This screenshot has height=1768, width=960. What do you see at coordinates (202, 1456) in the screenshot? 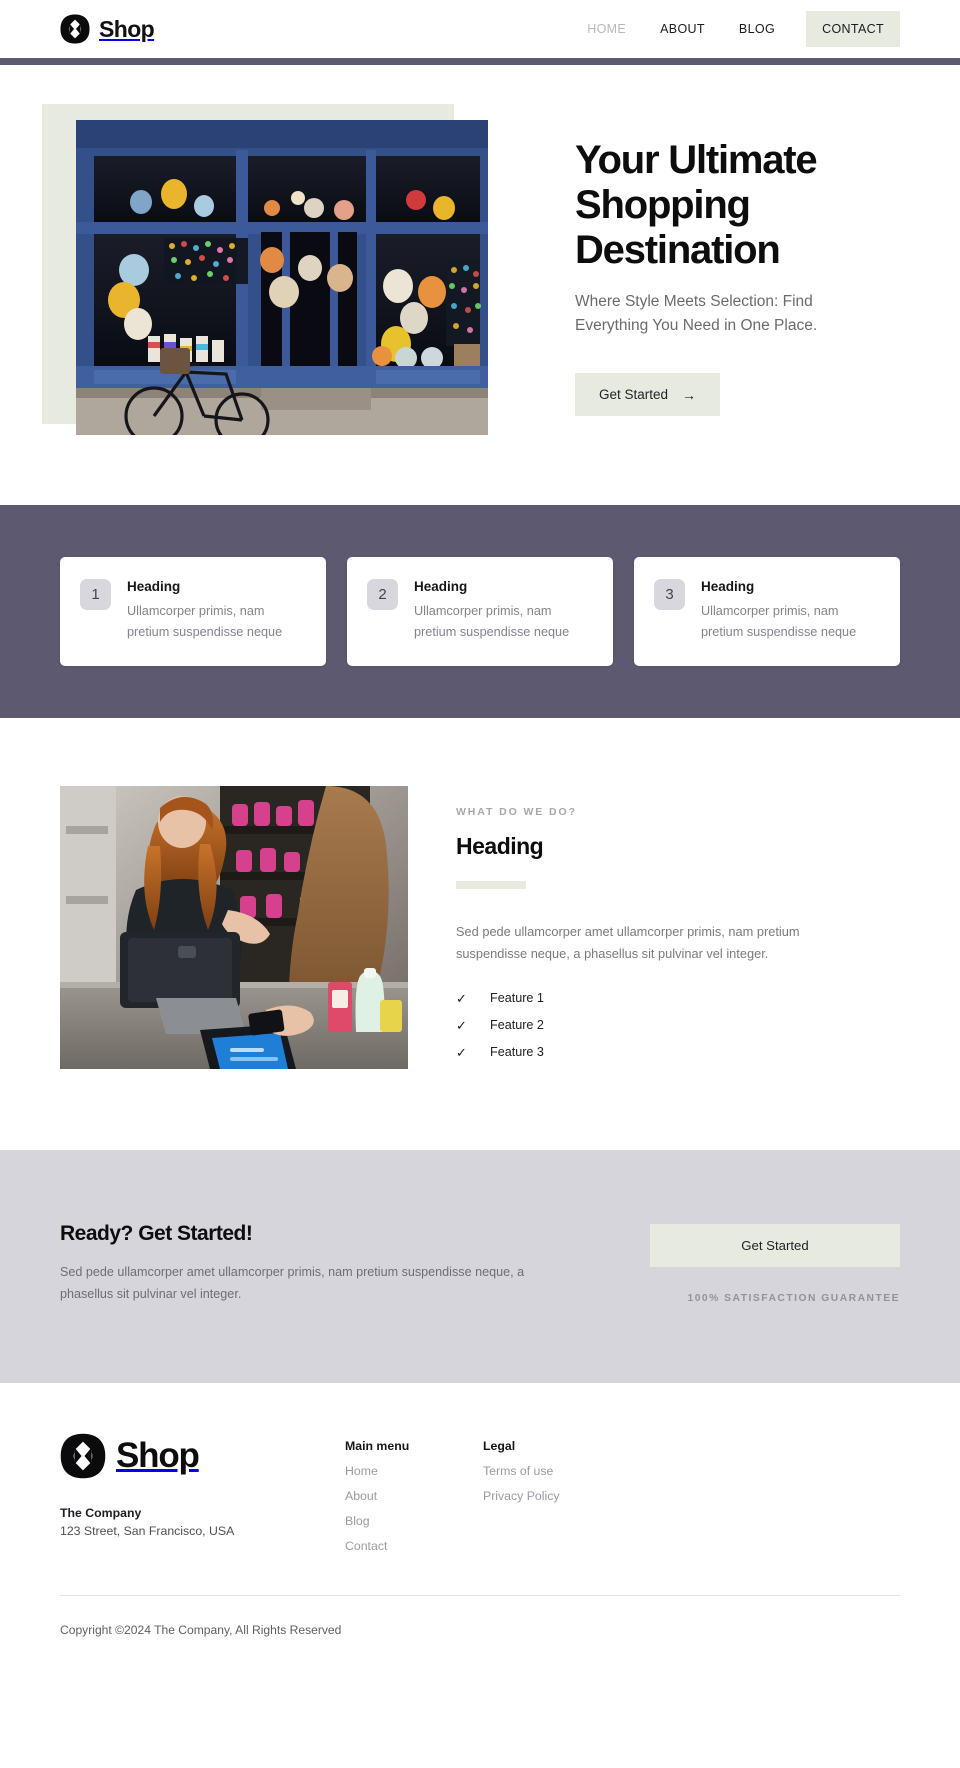
I see `footer-brand-link: Shop` at bounding box center [202, 1456].